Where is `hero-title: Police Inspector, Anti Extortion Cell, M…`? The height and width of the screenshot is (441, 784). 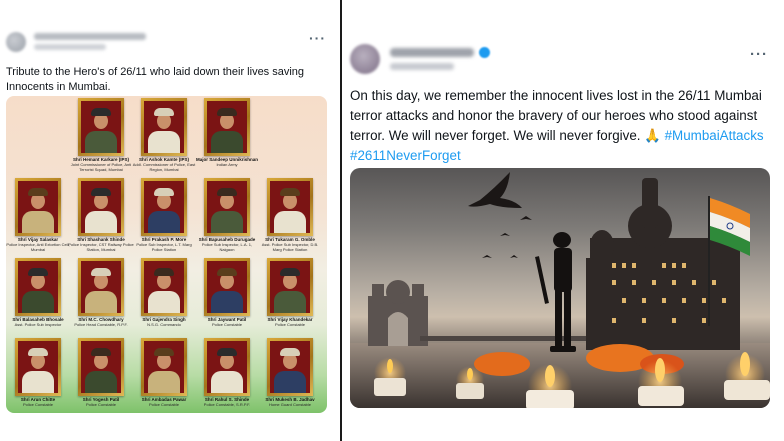 hero-title: Police Inspector, Anti Extortion Cell, M… is located at coordinates (38, 247).